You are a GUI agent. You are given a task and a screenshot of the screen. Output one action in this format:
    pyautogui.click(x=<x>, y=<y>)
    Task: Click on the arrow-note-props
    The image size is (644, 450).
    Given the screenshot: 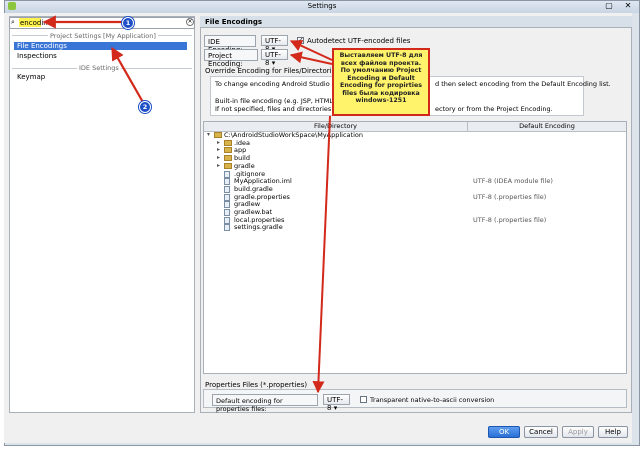 What is the action you would take?
    pyautogui.click(x=321, y=254)
    